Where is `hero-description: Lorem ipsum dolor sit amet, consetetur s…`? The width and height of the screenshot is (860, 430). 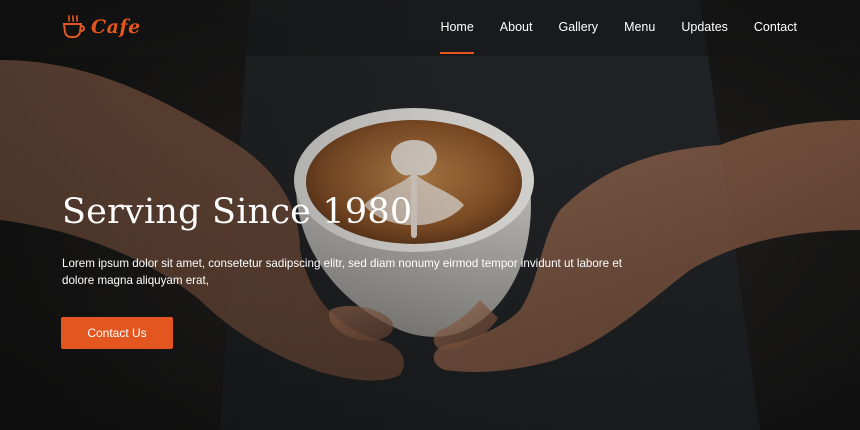
hero-description: Lorem ipsum dolor sit amet, consetetur s… is located at coordinates (342, 272).